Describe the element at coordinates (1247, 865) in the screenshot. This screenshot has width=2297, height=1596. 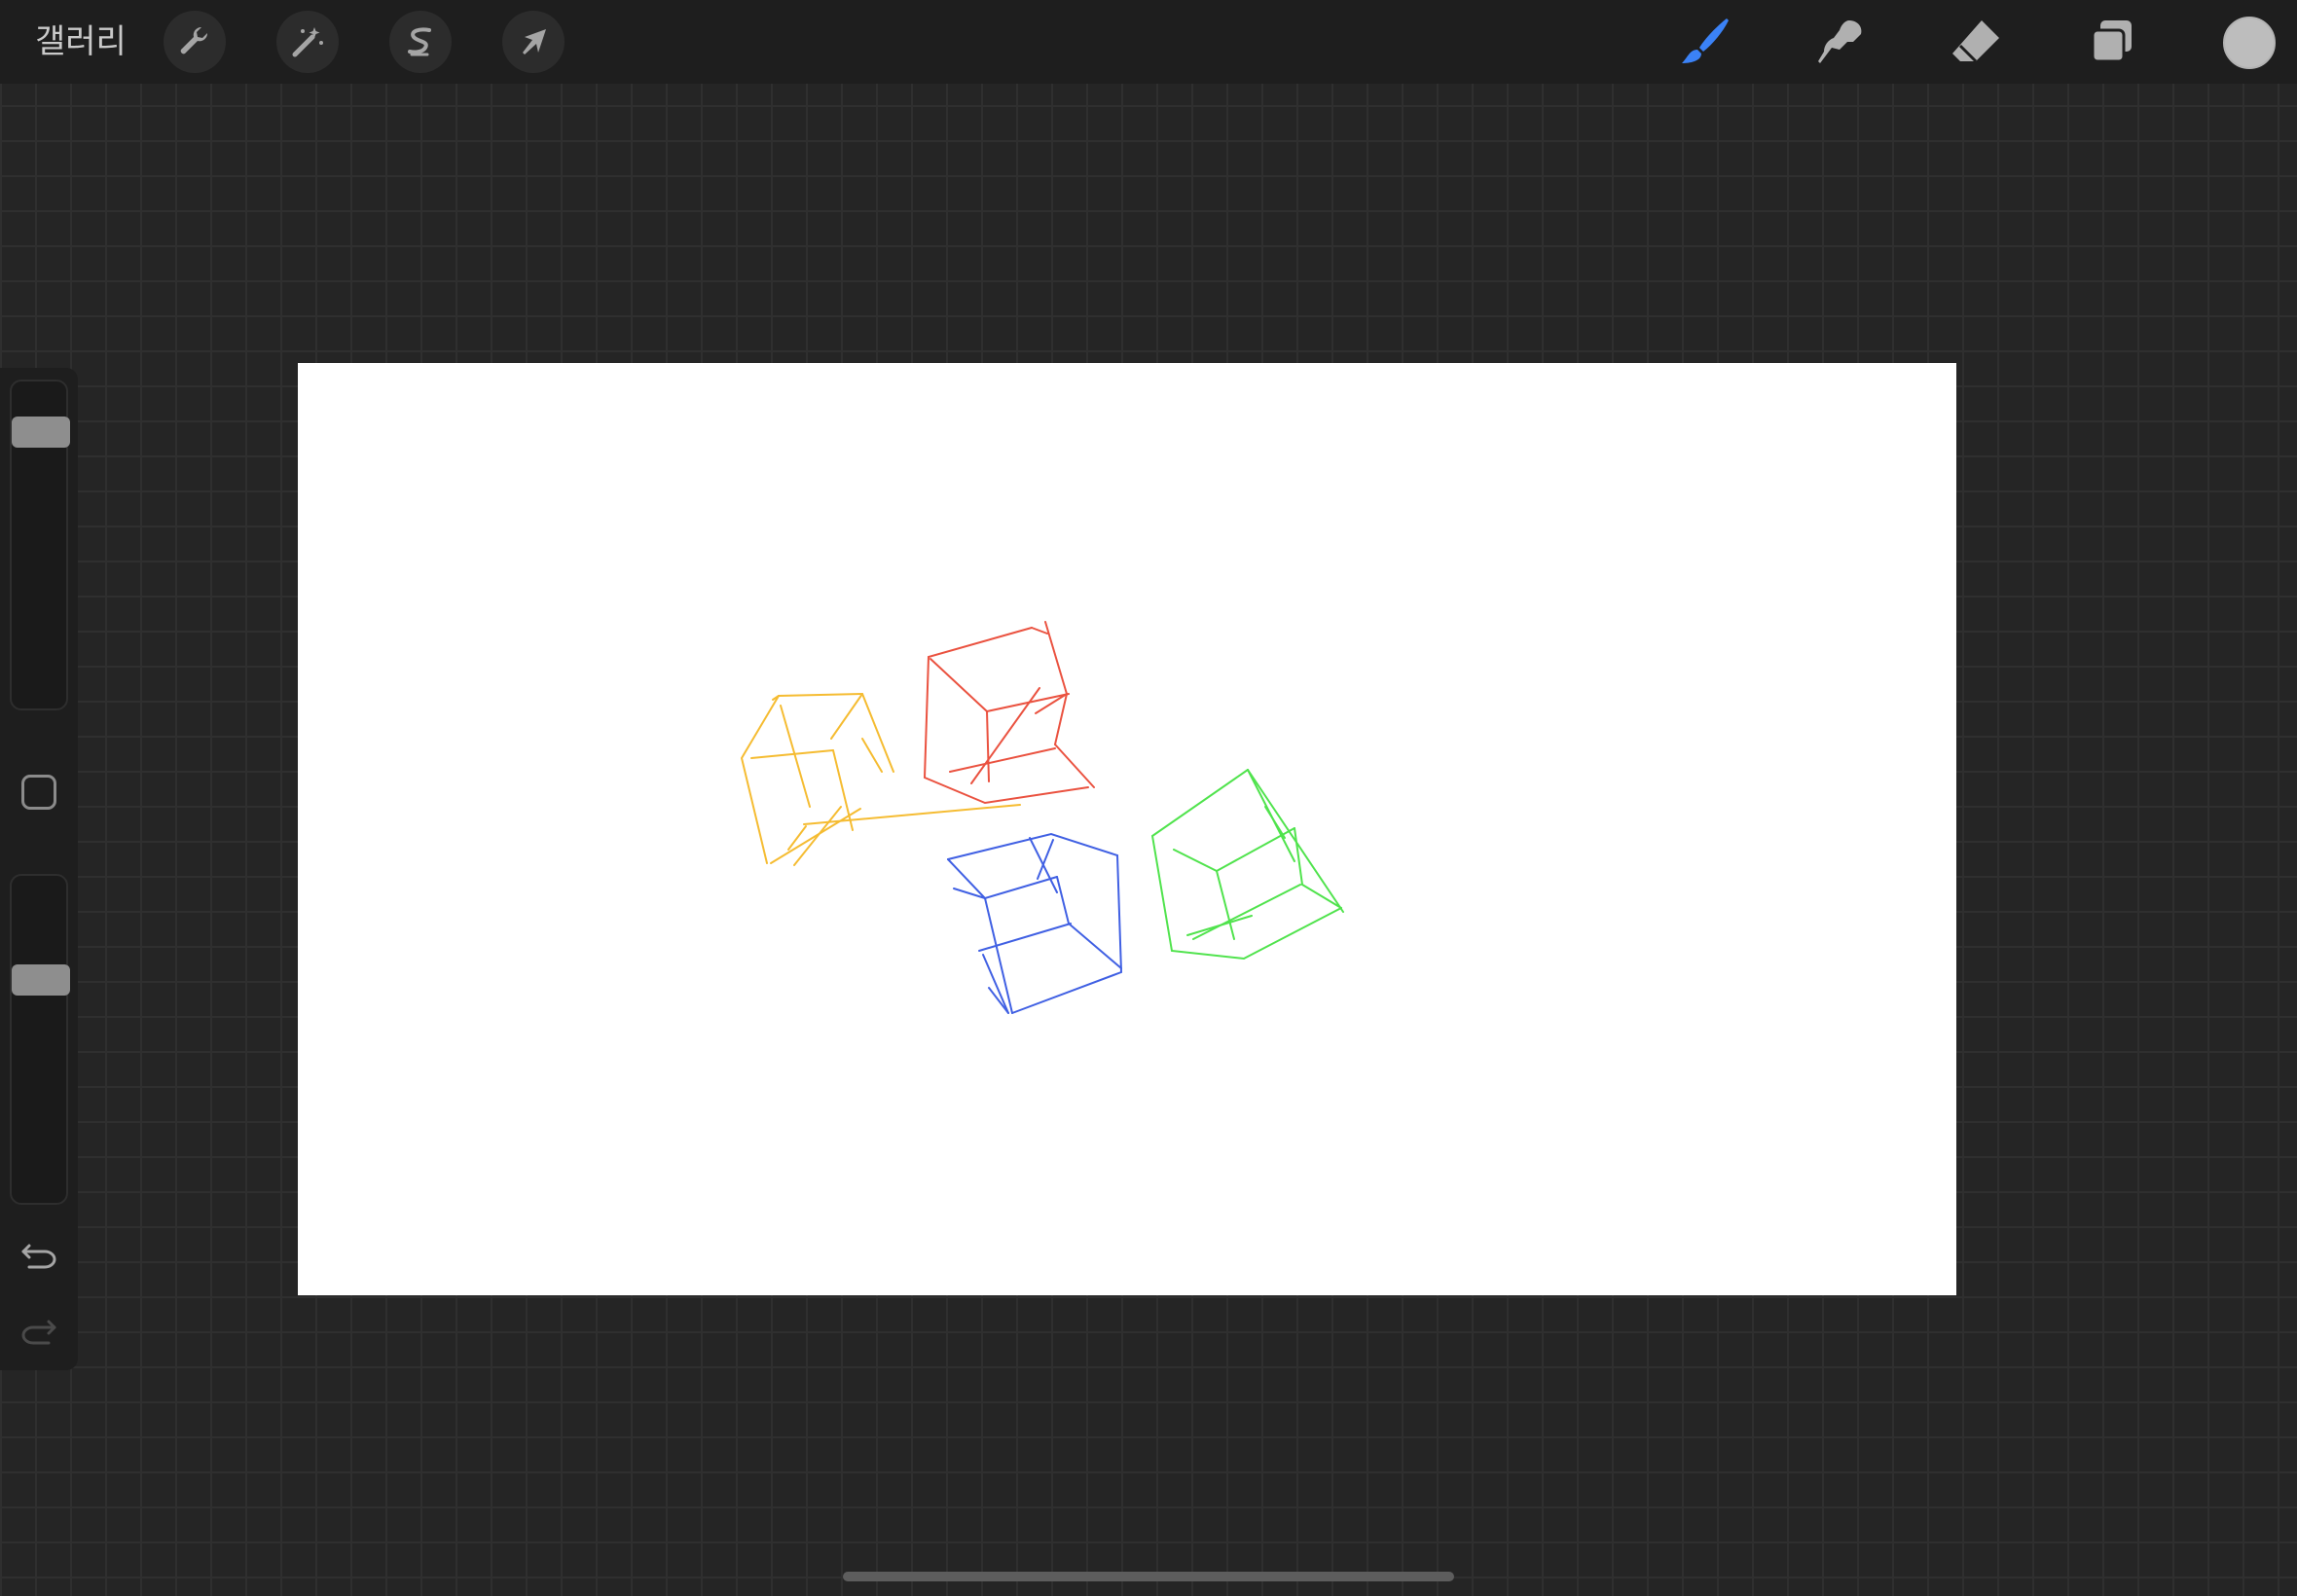
I see `green-cube-sketch` at that location.